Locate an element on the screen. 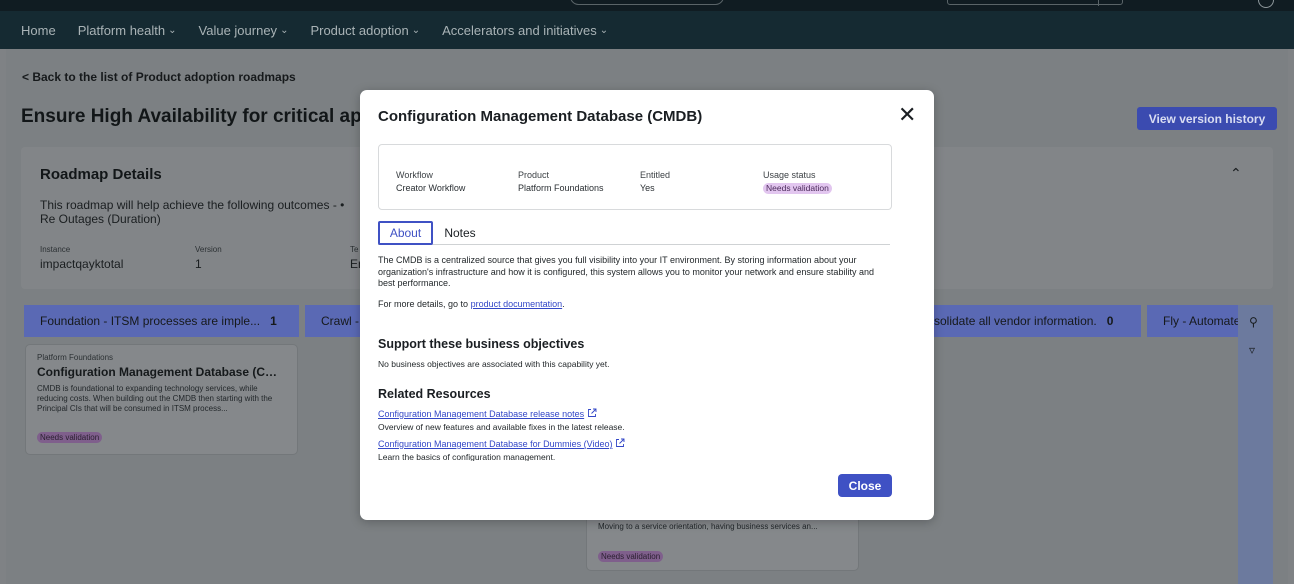  nav-item-home: Home is located at coordinates (38, 30).